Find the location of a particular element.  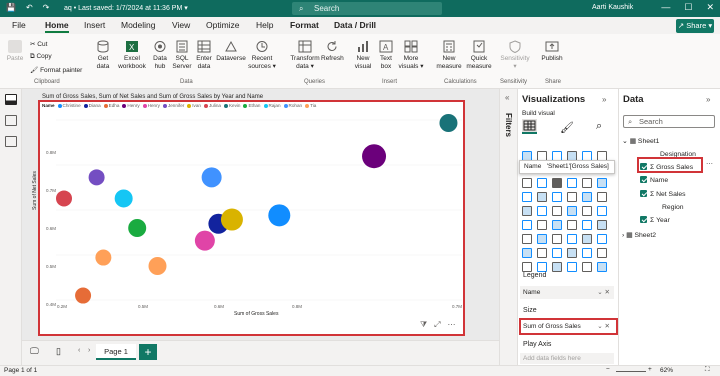

fit-to-page-icon: ⛶ is located at coordinates (707, 370).